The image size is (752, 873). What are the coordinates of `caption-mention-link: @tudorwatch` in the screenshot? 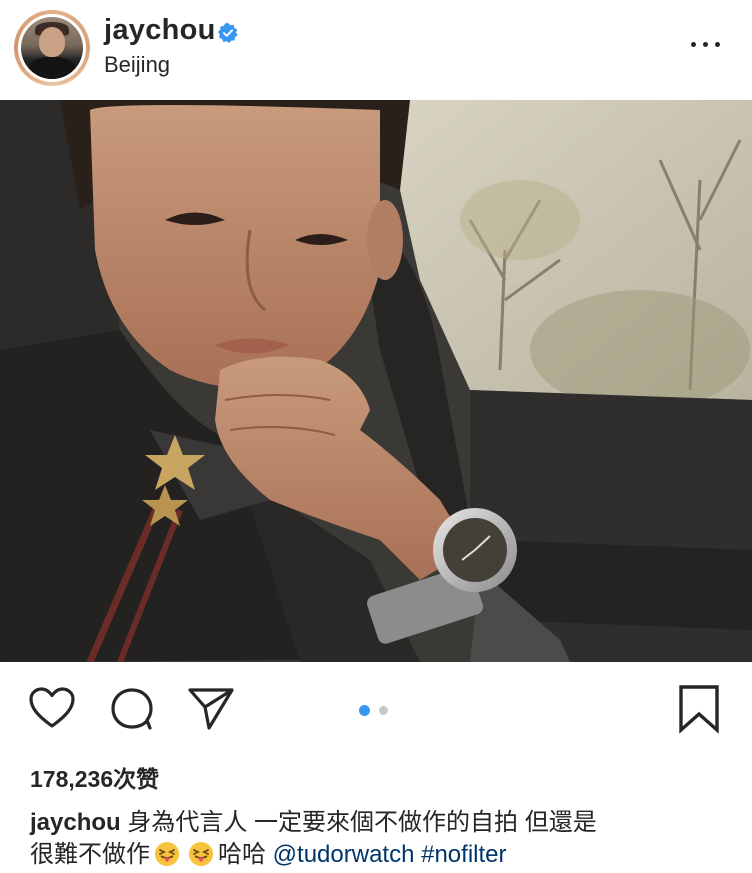 It's located at (344, 854).